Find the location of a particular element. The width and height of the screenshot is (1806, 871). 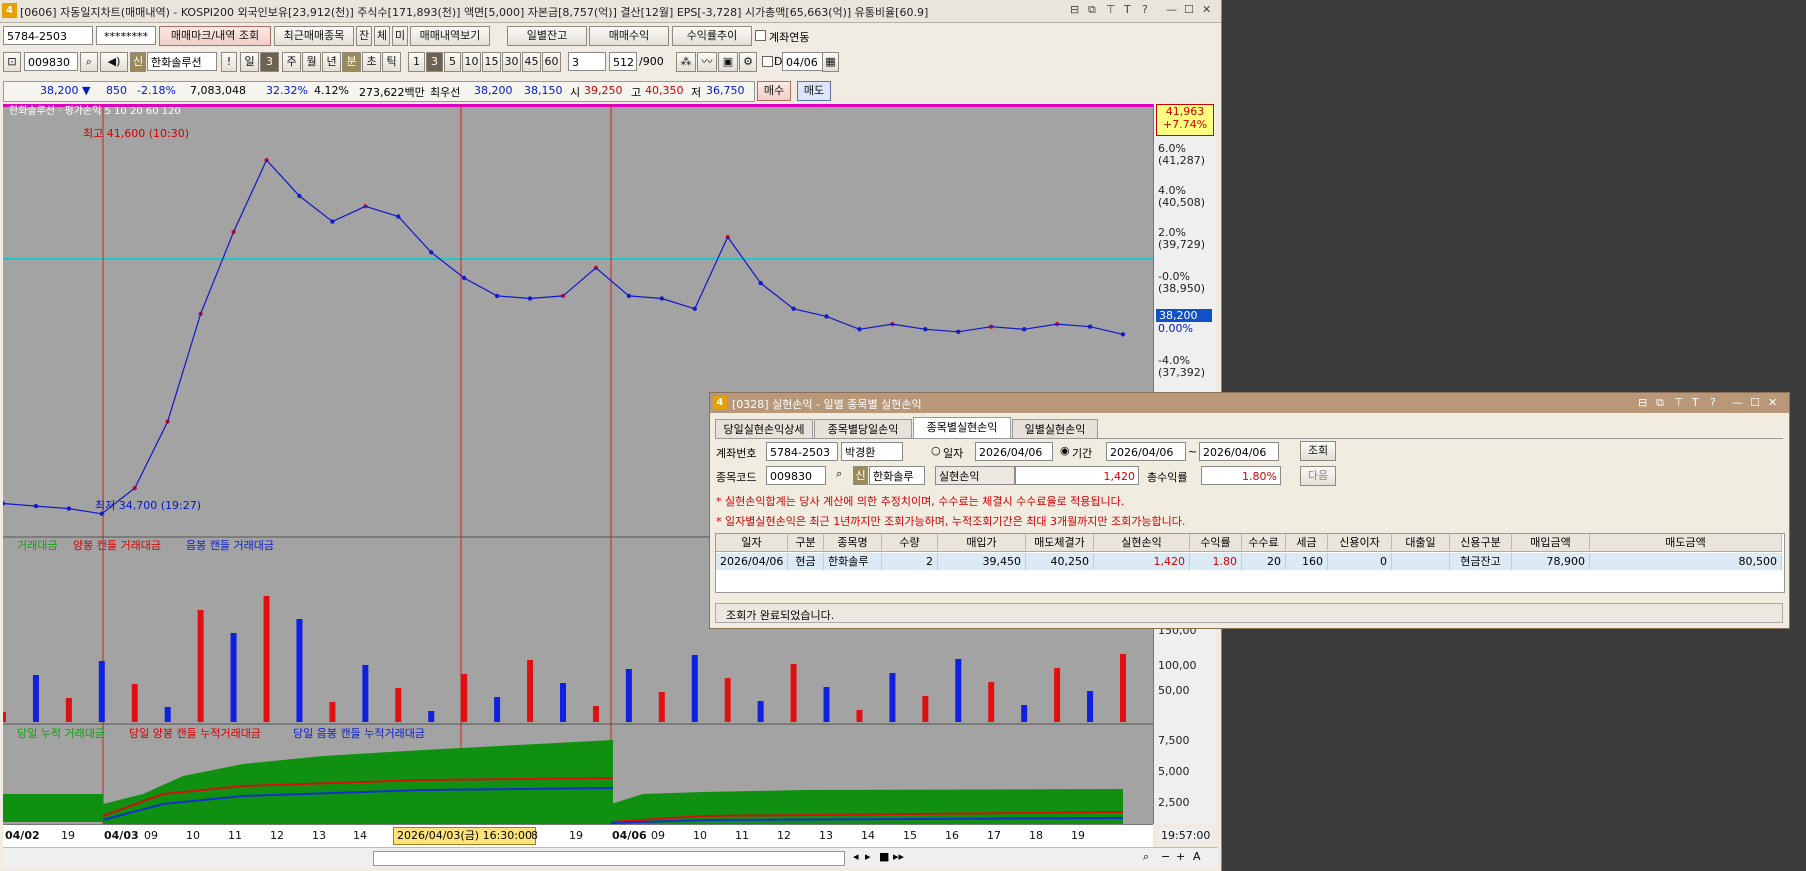

table-cell: 현금 is located at coordinates (806, 561).